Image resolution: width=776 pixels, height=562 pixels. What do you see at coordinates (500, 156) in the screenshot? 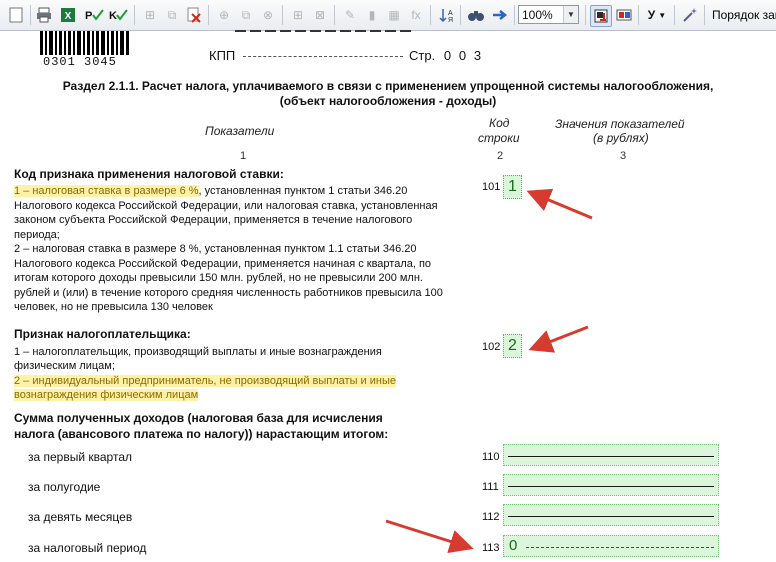
I see `col-number: 2` at bounding box center [500, 156].